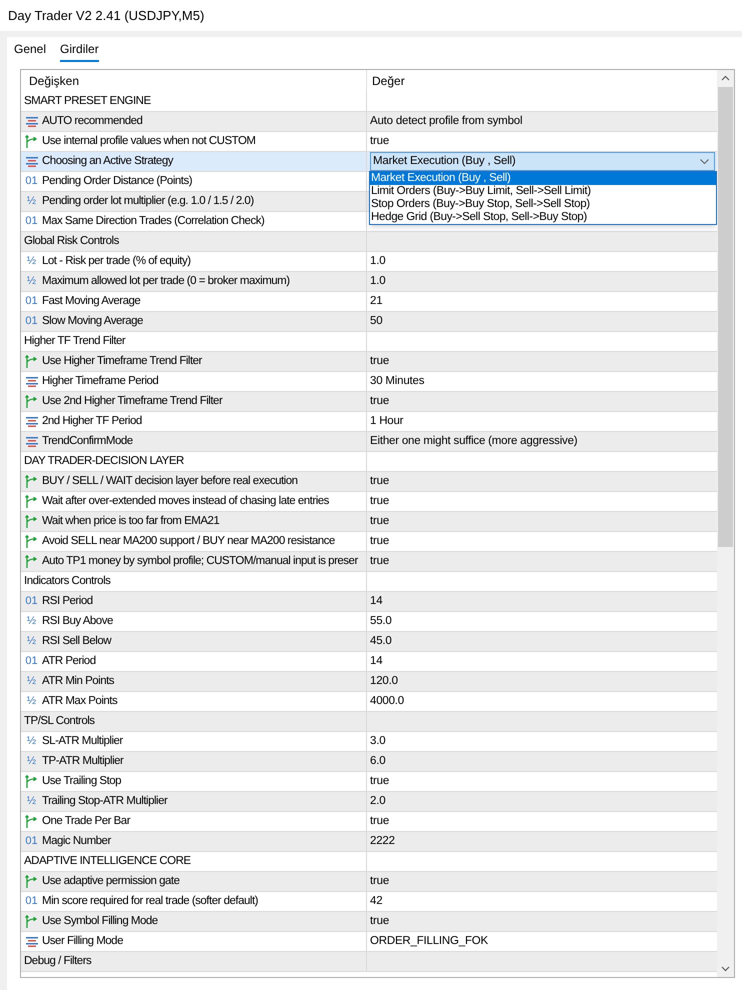  What do you see at coordinates (58, 961) in the screenshot?
I see `section-heading: Debug / Filters` at bounding box center [58, 961].